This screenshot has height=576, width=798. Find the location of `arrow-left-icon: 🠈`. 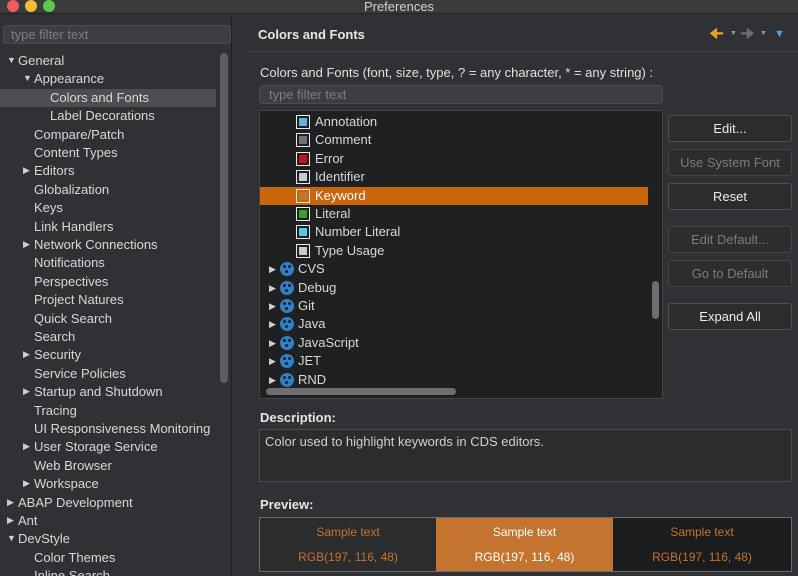

arrow-left-icon: 🠈 is located at coordinates (716, 36).